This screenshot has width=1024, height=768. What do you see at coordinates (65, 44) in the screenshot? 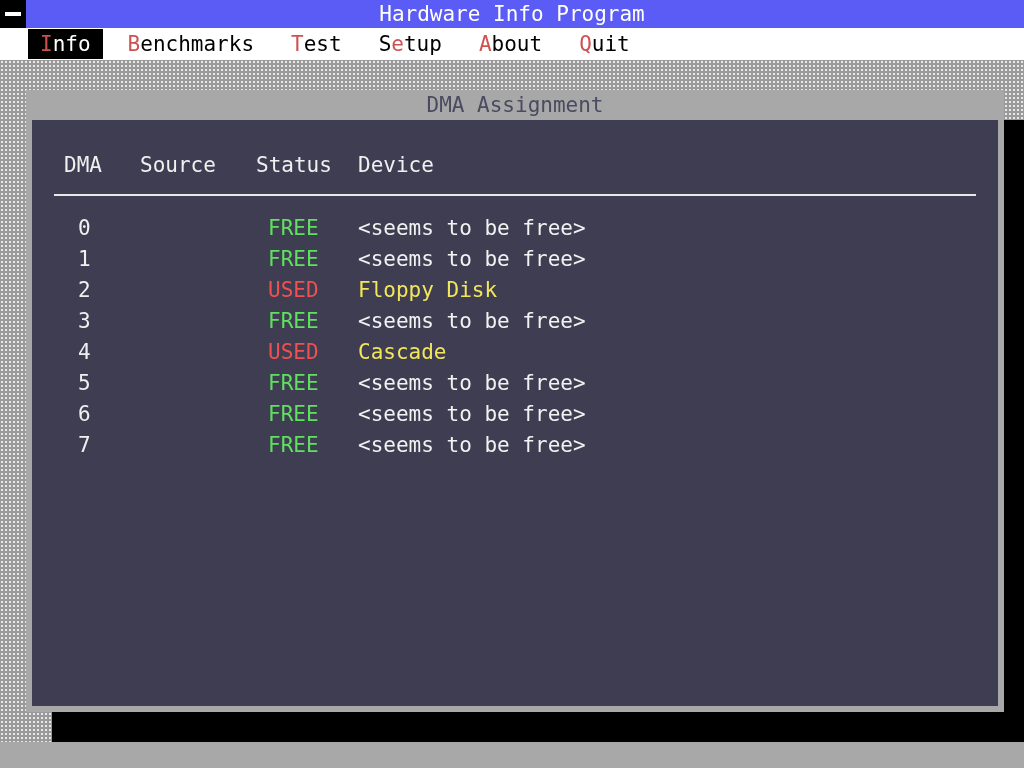
I see `menu-item: Info` at bounding box center [65, 44].